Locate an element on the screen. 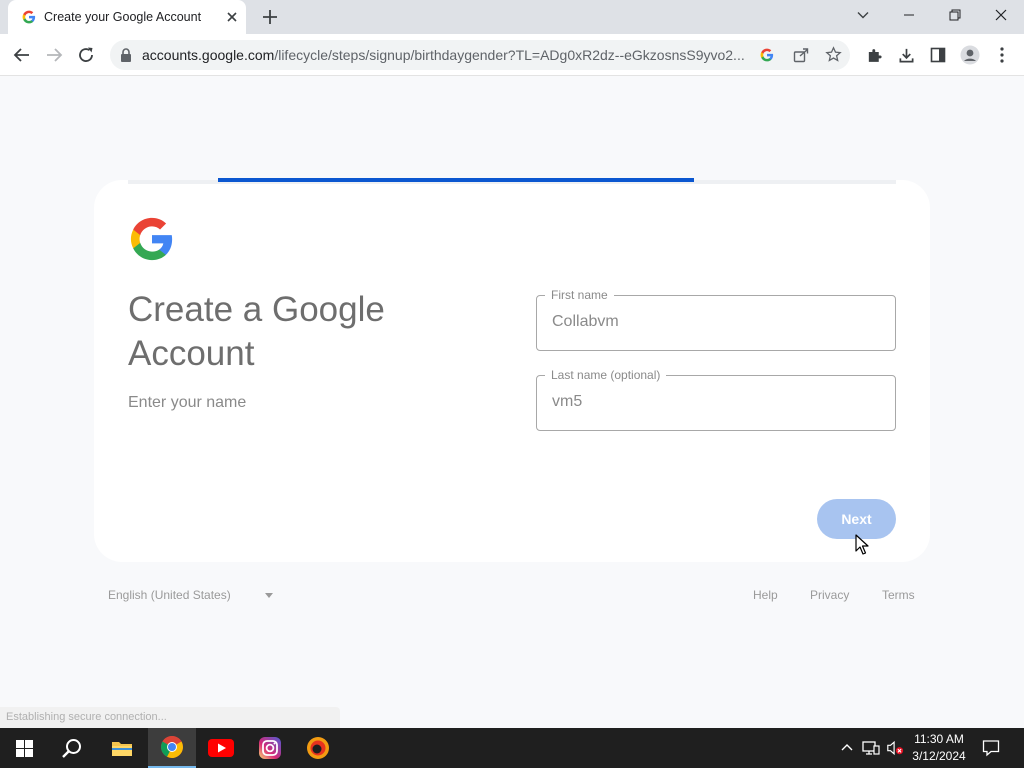 Image resolution: width=1024 pixels, height=768 pixels. help-link: Help is located at coordinates (765, 595).